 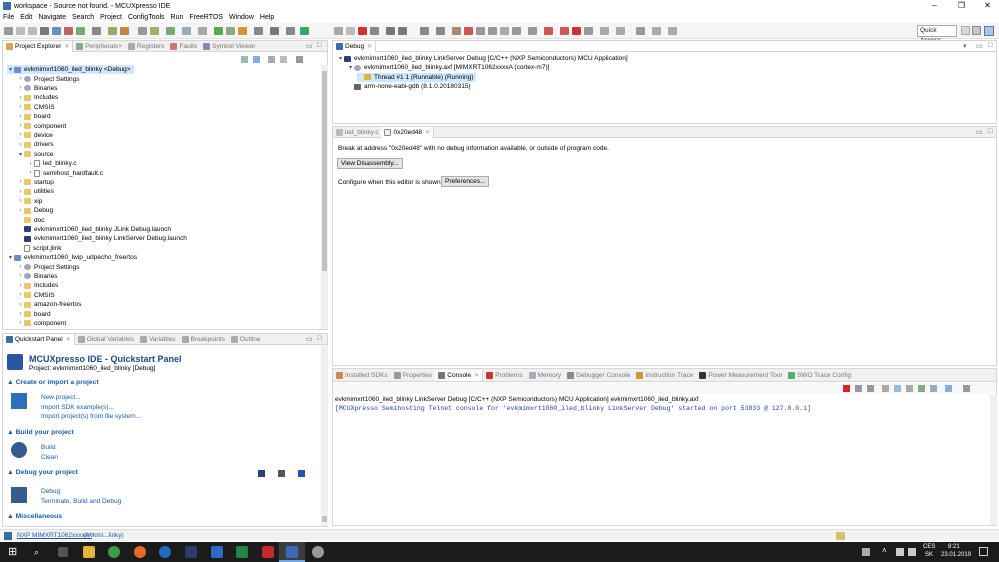 I want to click on tree-item: script.jlink, so click(x=39, y=248).